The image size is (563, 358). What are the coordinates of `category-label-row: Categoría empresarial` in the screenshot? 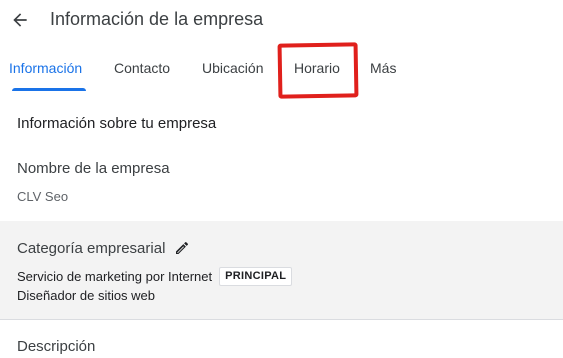 It's located at (104, 248).